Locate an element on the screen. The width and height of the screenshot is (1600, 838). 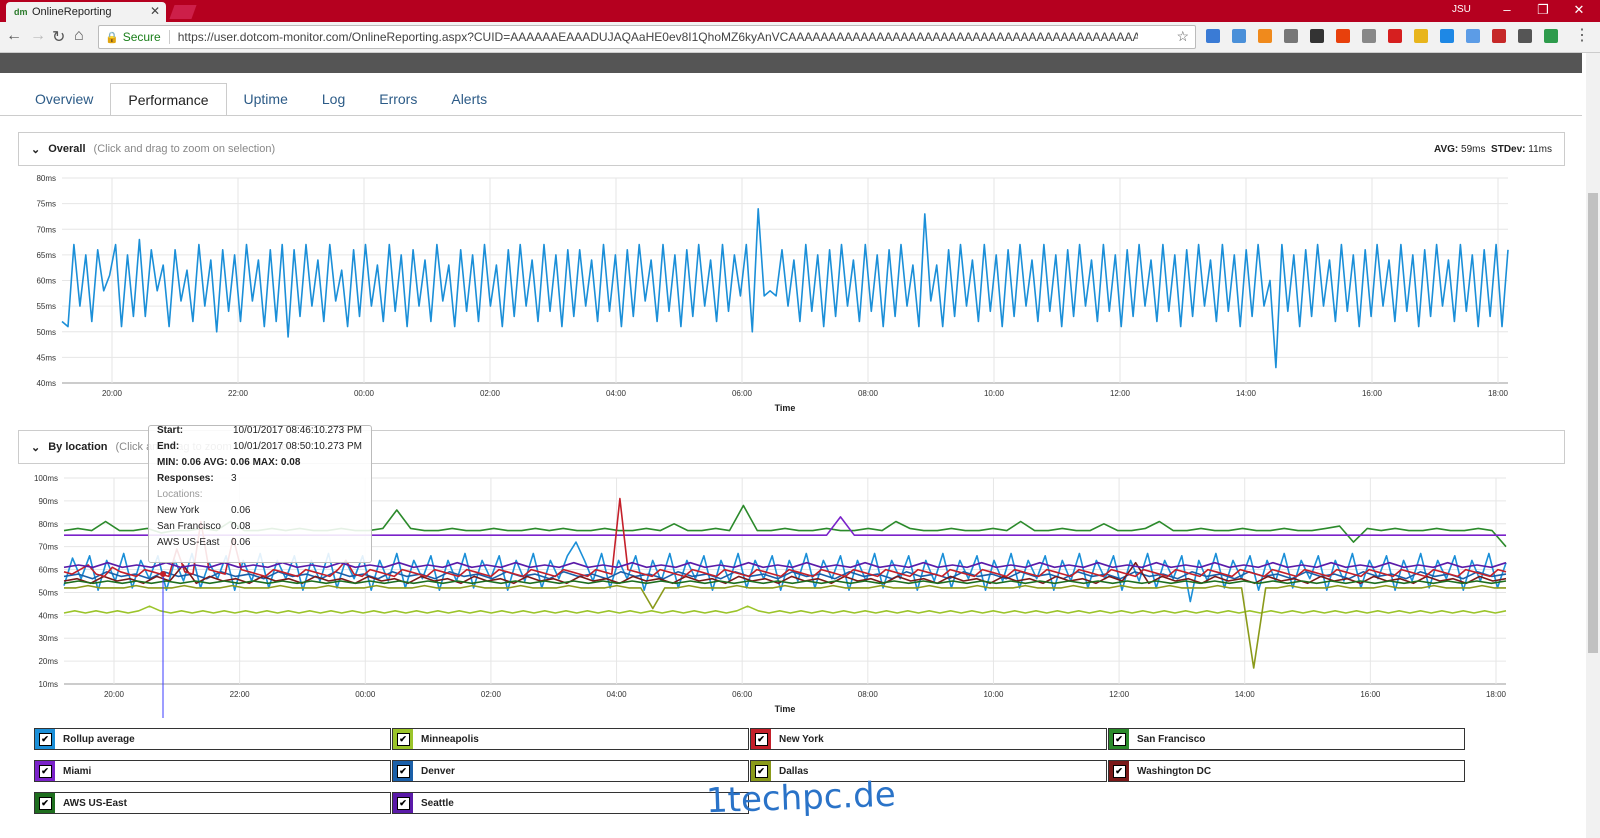
legend-label: San Francisco is located at coordinates (1171, 739).